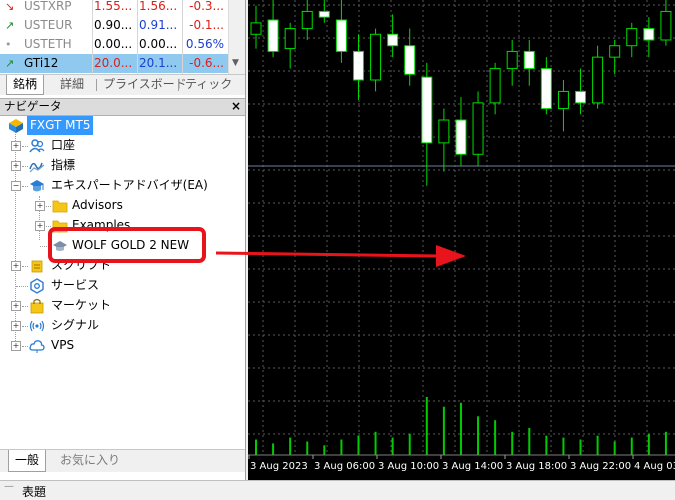  I want to click on symbol-name: USTXRP, so click(48, 6).